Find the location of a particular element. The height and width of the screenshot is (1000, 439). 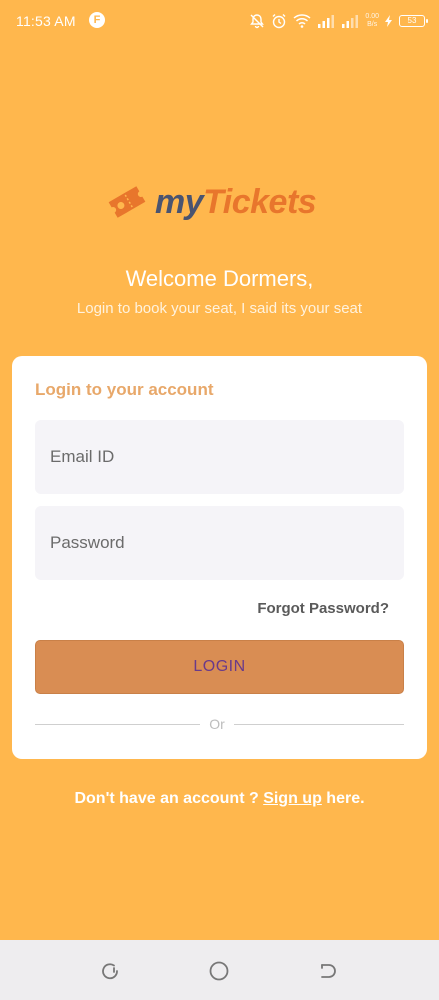

welcome-title: Welcome Dormers, is located at coordinates (219, 278).